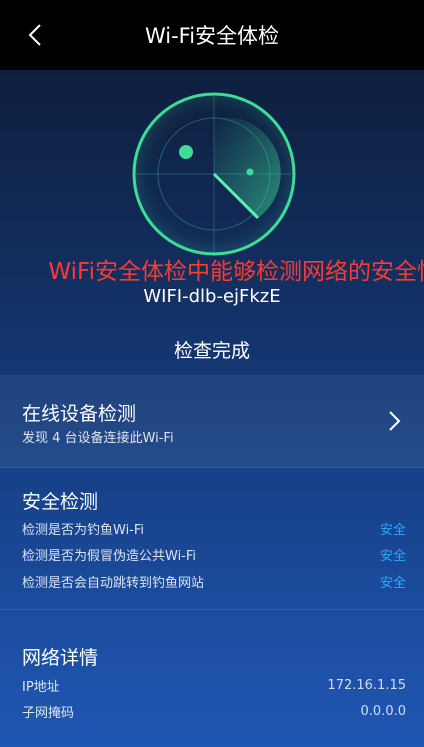 Image resolution: width=424 pixels, height=747 pixels. Describe the element at coordinates (98, 438) in the screenshot. I see `online-devices-subtitle: 发现 4 台设备连接此Wi-Fi` at that location.